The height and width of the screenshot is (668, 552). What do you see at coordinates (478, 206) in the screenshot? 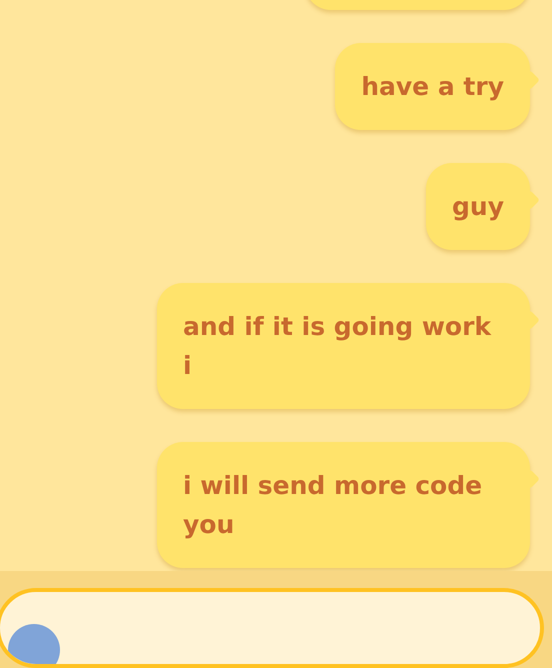
I see `message-text: guy` at bounding box center [478, 206].